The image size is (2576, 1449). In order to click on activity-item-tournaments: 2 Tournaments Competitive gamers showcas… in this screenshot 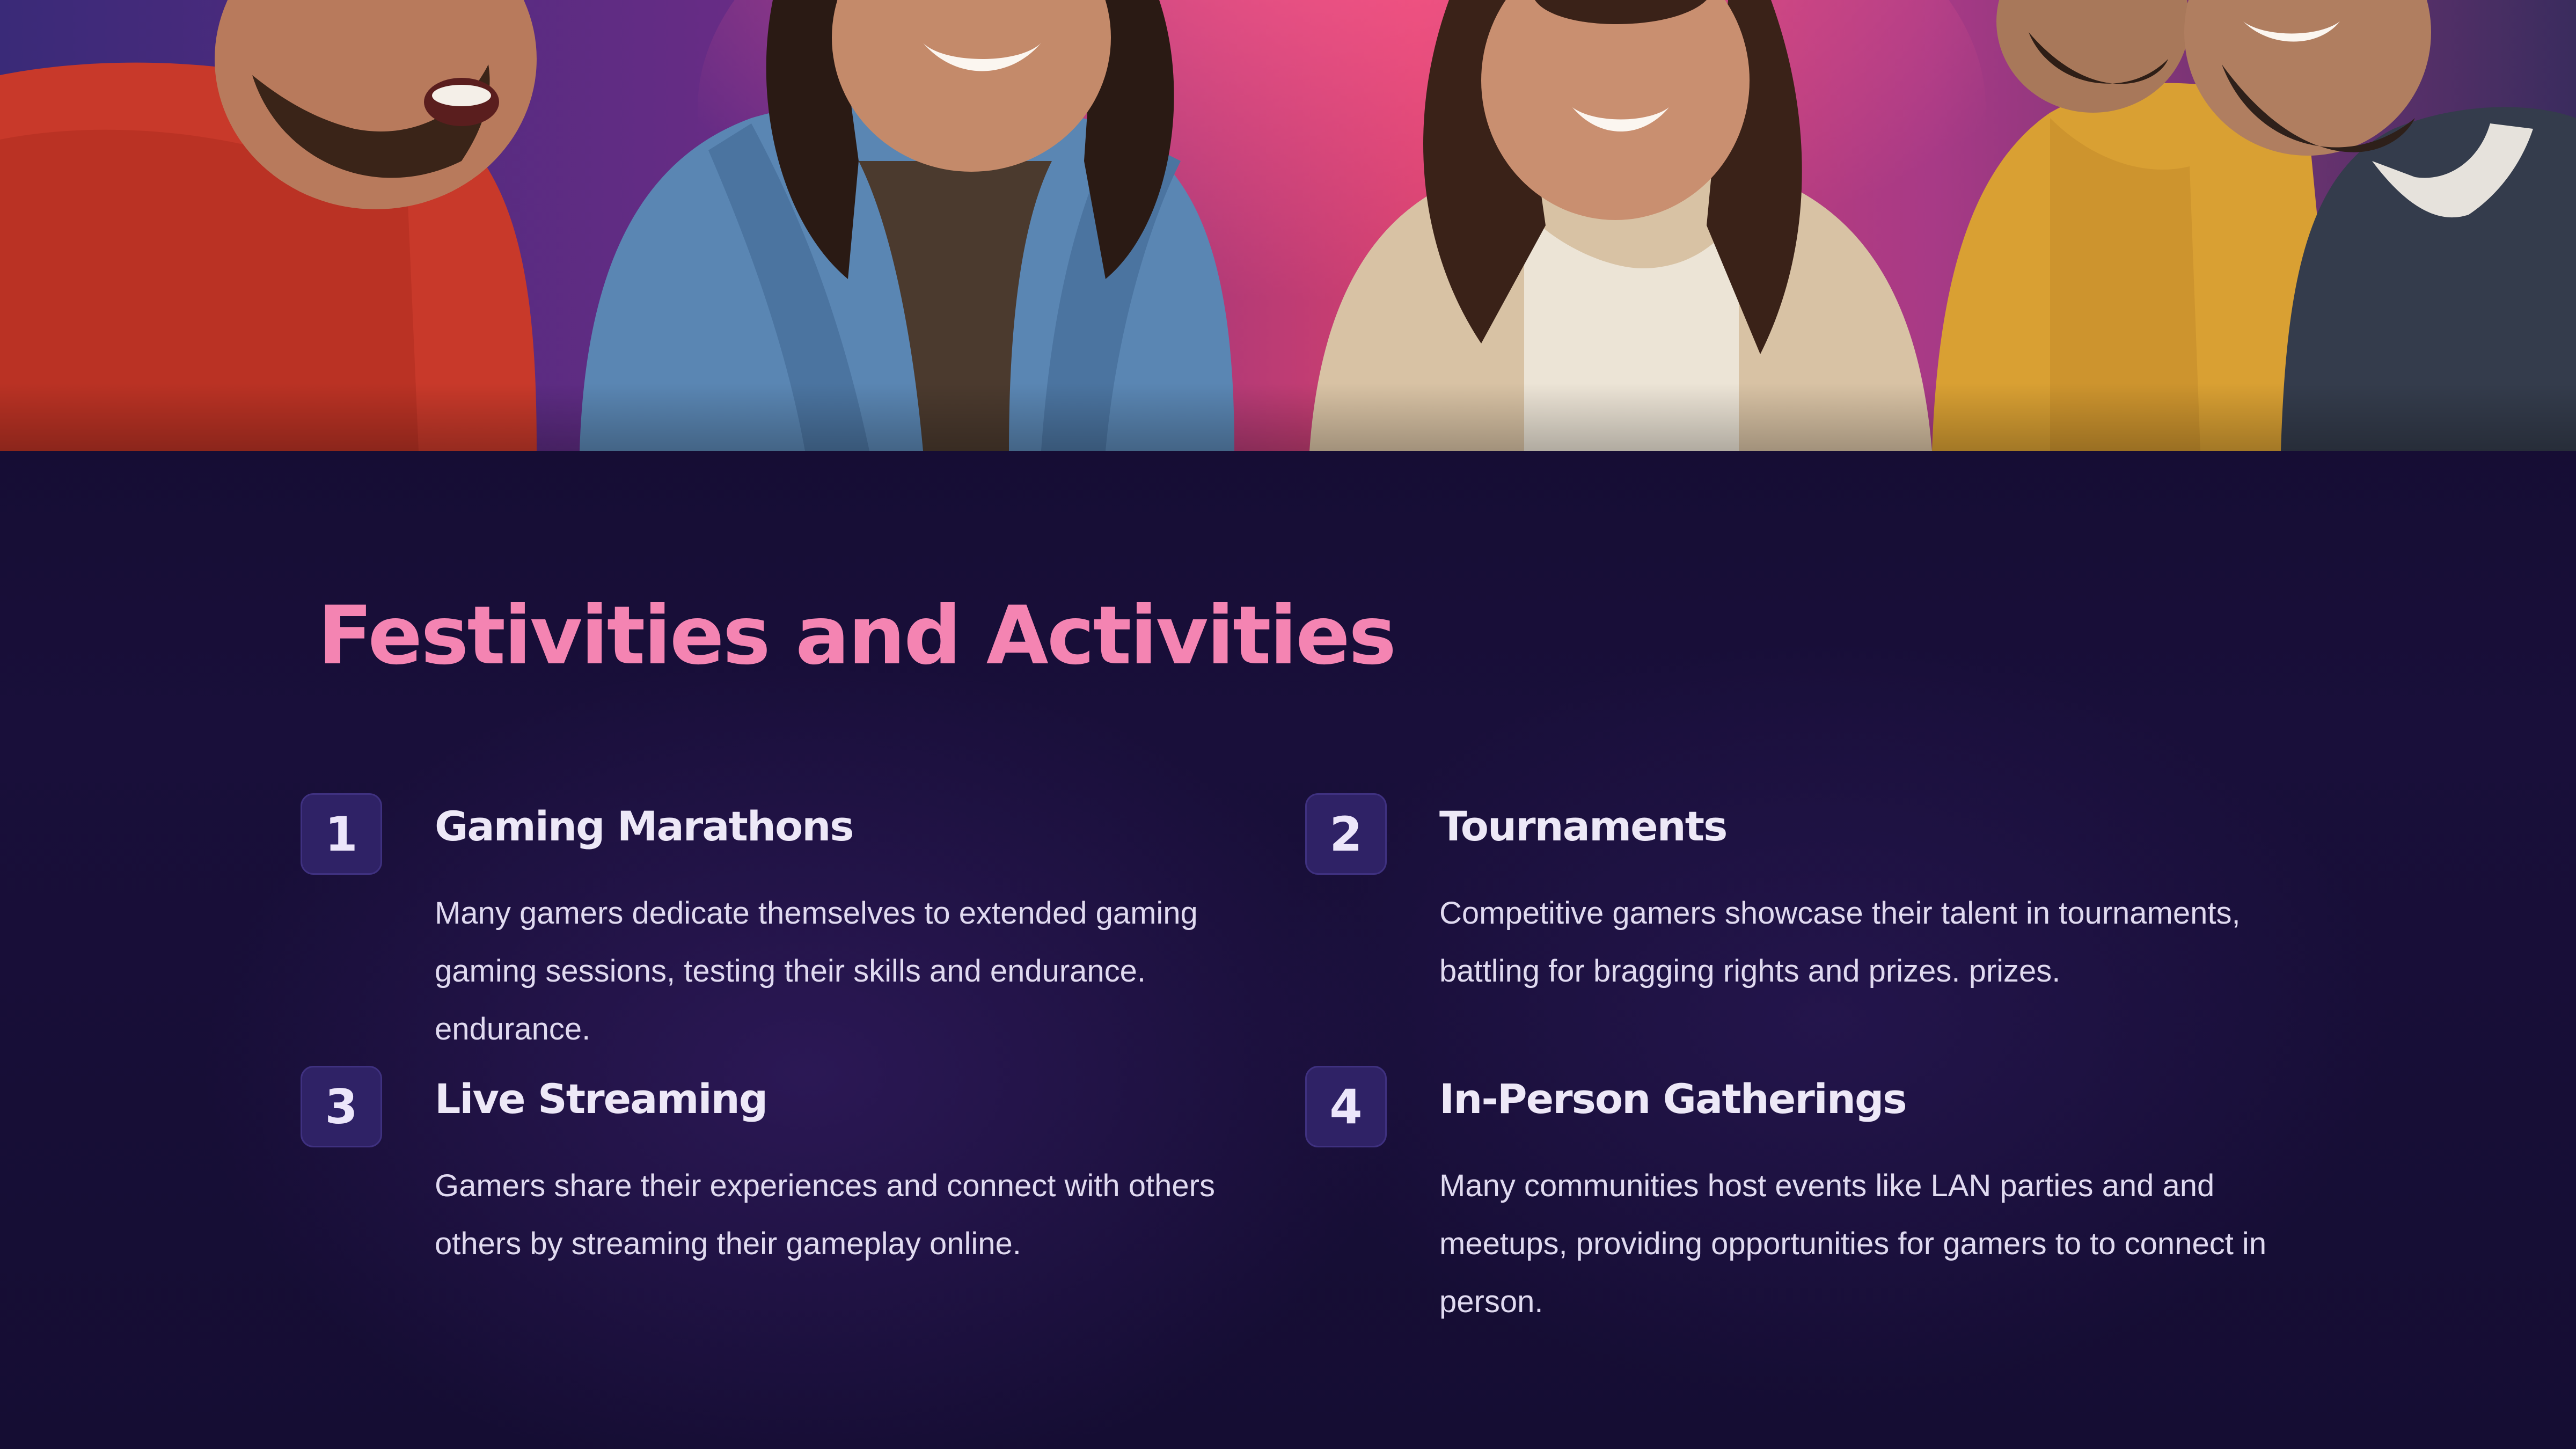, I will do `click(1815, 922)`.